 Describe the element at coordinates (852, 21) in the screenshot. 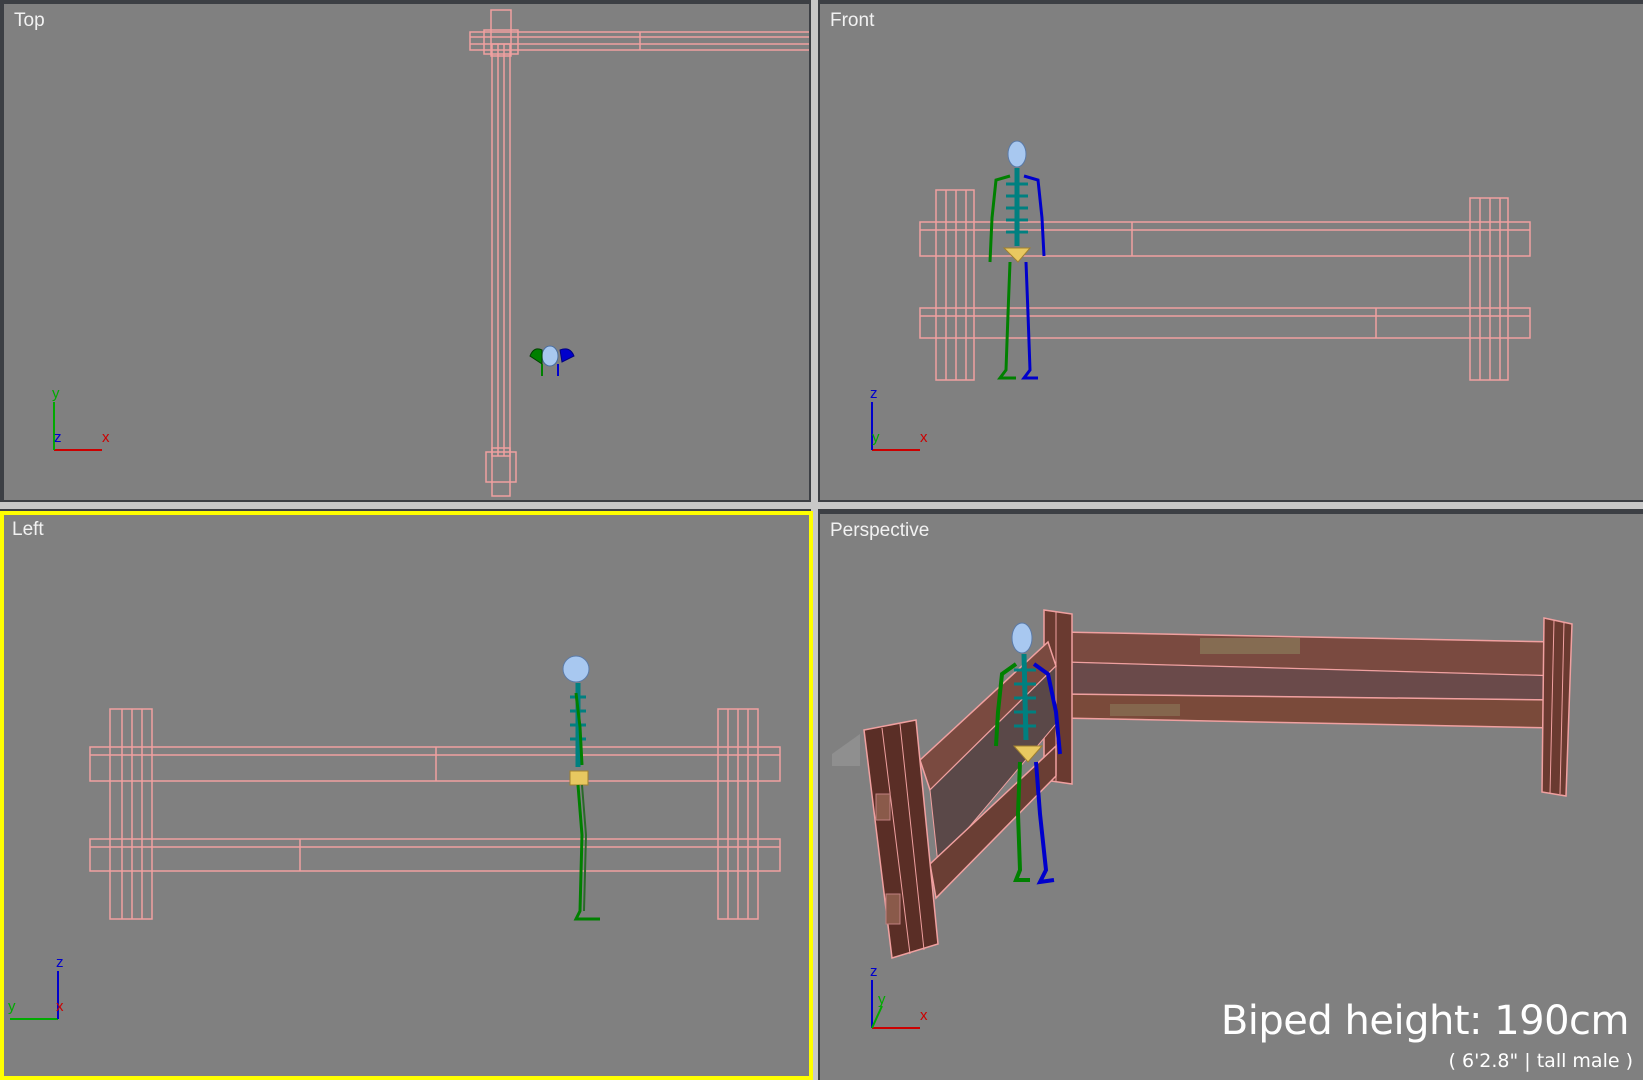

I see `viewport-label-front: Front` at that location.